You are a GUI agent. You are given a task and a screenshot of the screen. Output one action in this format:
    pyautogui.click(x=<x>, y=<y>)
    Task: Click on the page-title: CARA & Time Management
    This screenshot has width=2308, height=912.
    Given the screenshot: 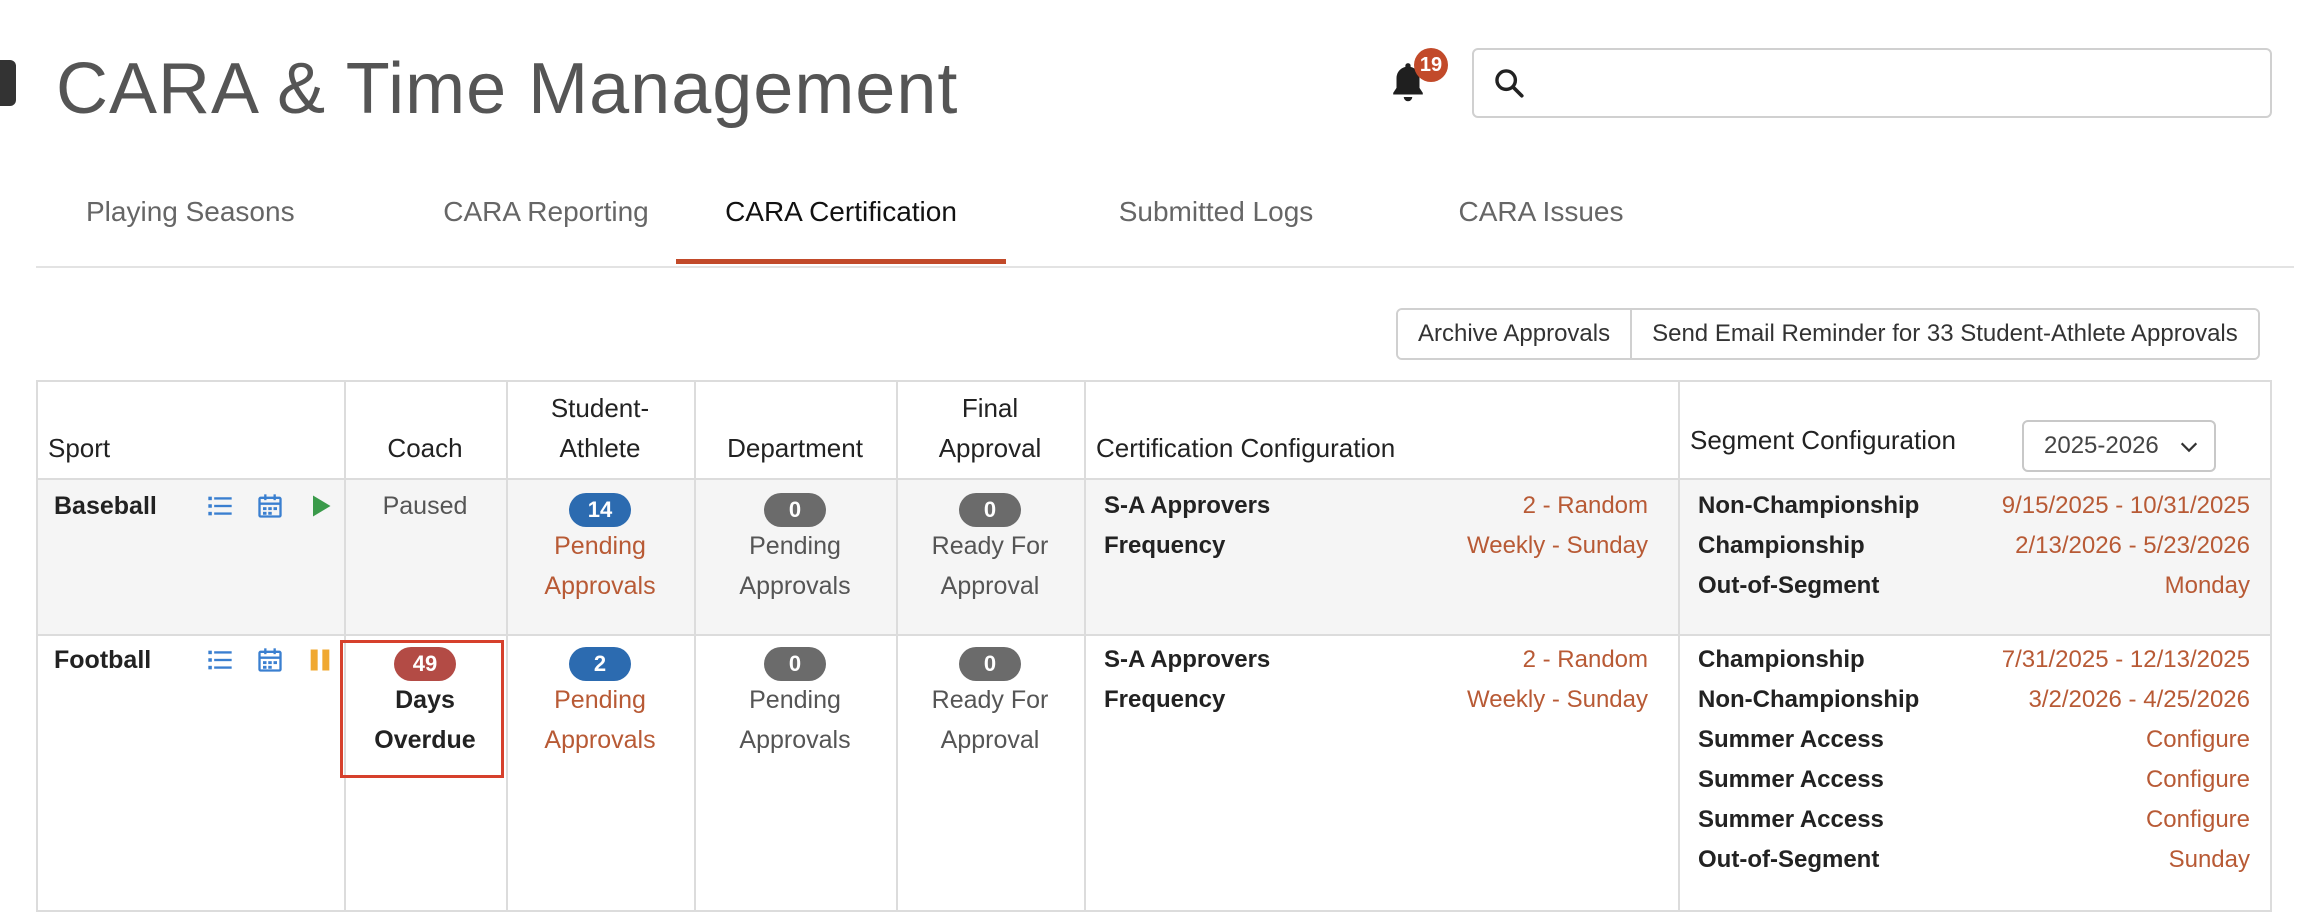 What is the action you would take?
    pyautogui.click(x=507, y=89)
    